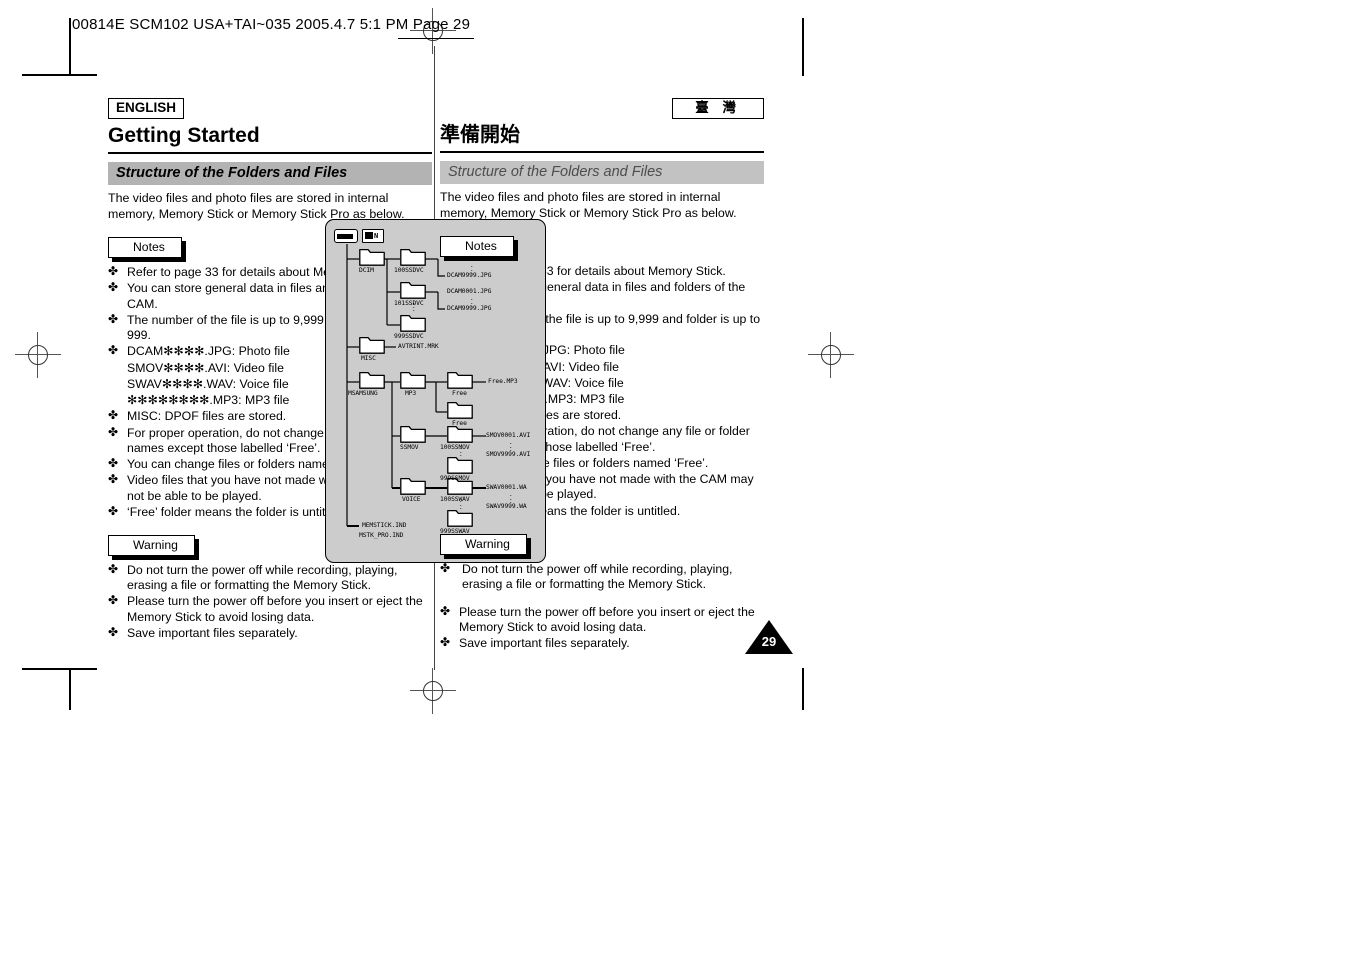 This screenshot has width=1348, height=954. What do you see at coordinates (70, 689) in the screenshot?
I see `crop-mark-bottom-left-v` at bounding box center [70, 689].